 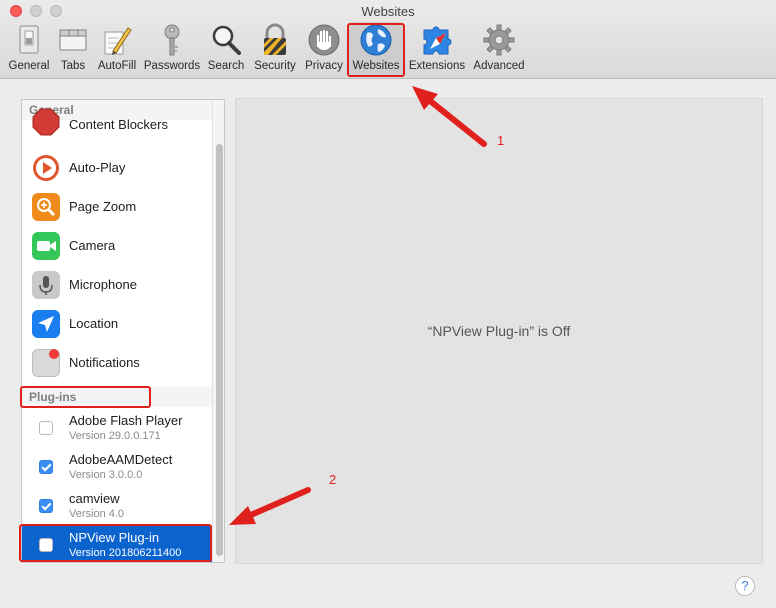 I want to click on help-button: ?, so click(x=745, y=586).